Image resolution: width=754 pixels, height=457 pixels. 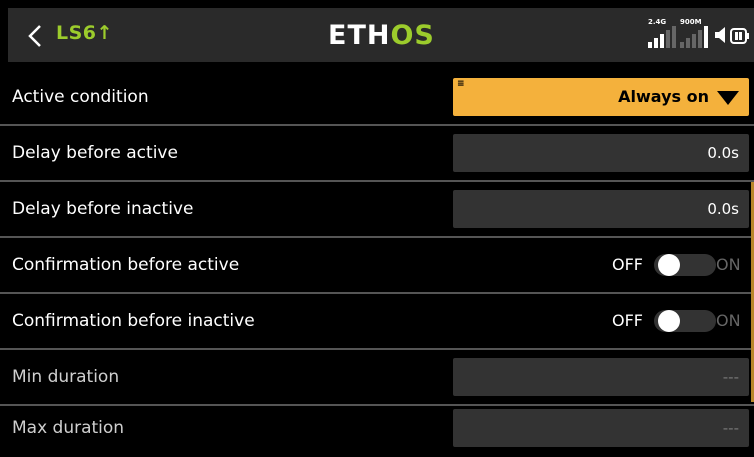 What do you see at coordinates (103, 209) in the screenshot?
I see `delay-before-inactive-label: Delay before inactive` at bounding box center [103, 209].